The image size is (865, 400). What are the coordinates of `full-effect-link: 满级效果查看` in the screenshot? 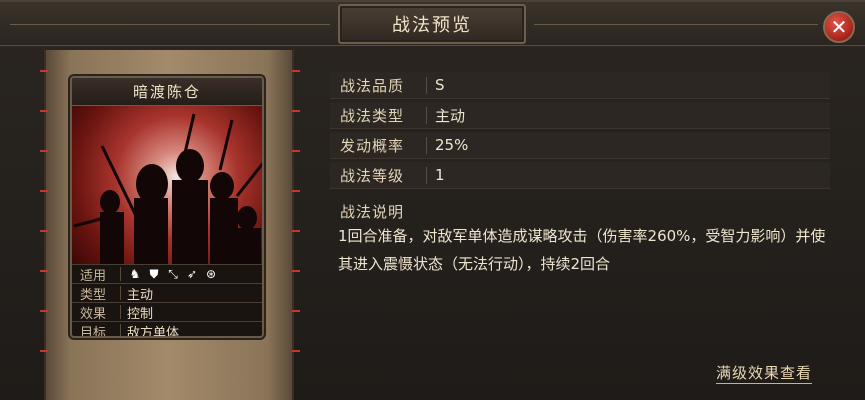 It's located at (764, 373).